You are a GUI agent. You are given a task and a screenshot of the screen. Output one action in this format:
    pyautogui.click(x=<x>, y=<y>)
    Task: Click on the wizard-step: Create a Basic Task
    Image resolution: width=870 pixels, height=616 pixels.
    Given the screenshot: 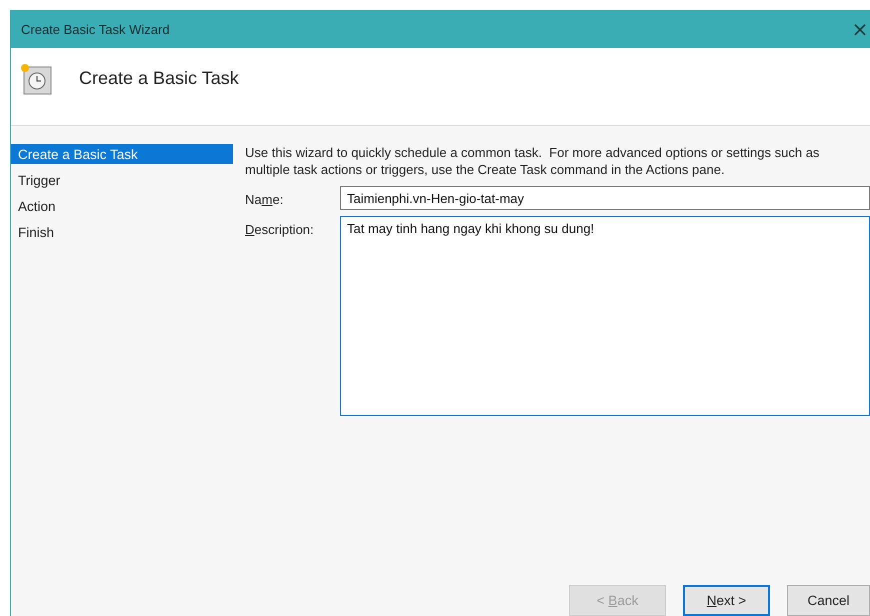 What is the action you would take?
    pyautogui.click(x=122, y=154)
    